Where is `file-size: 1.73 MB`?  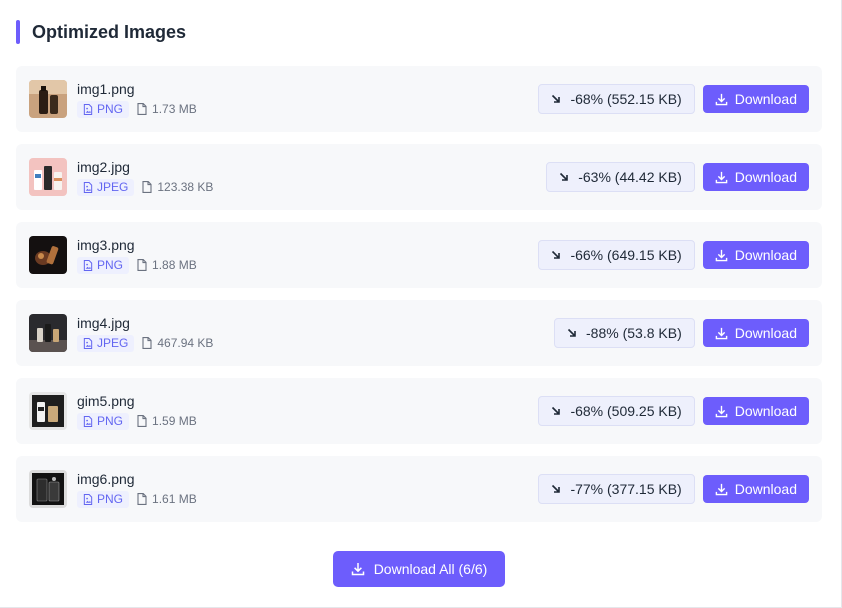 file-size: 1.73 MB is located at coordinates (167, 109).